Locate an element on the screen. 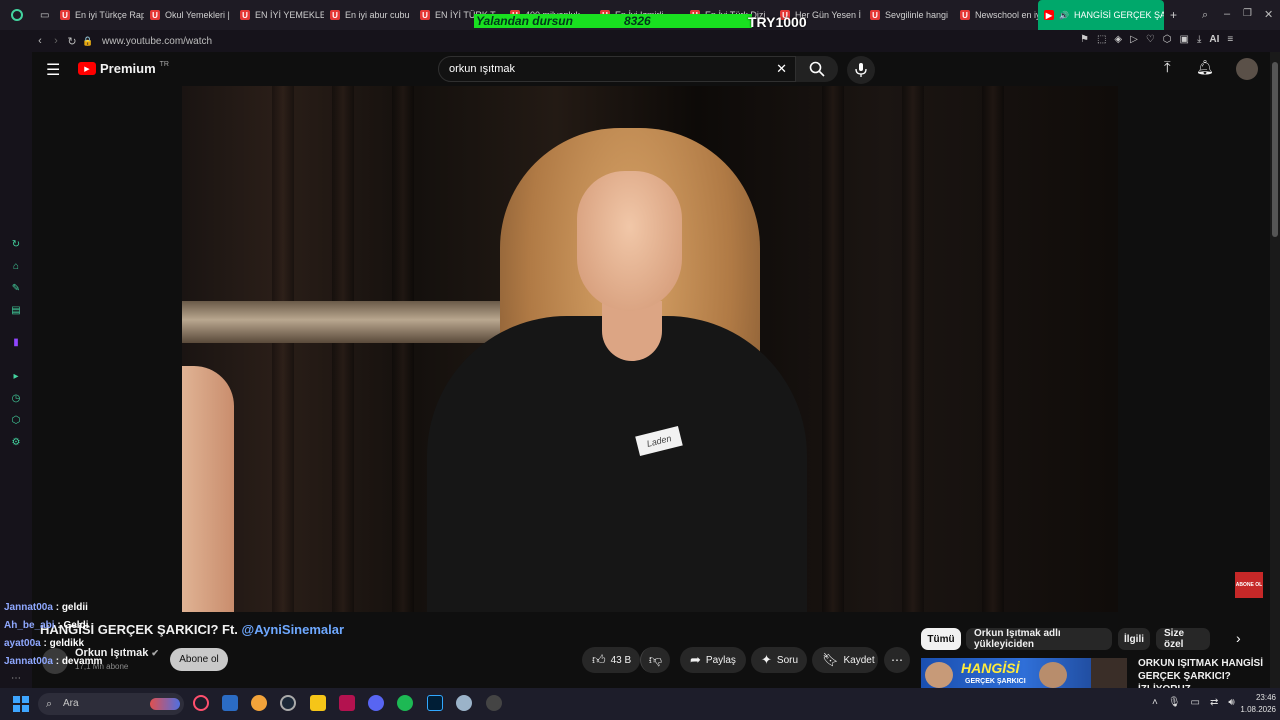 Image resolution: width=1280 pixels, height=720 pixels. settings-taskbar-icon is located at coordinates (464, 703).